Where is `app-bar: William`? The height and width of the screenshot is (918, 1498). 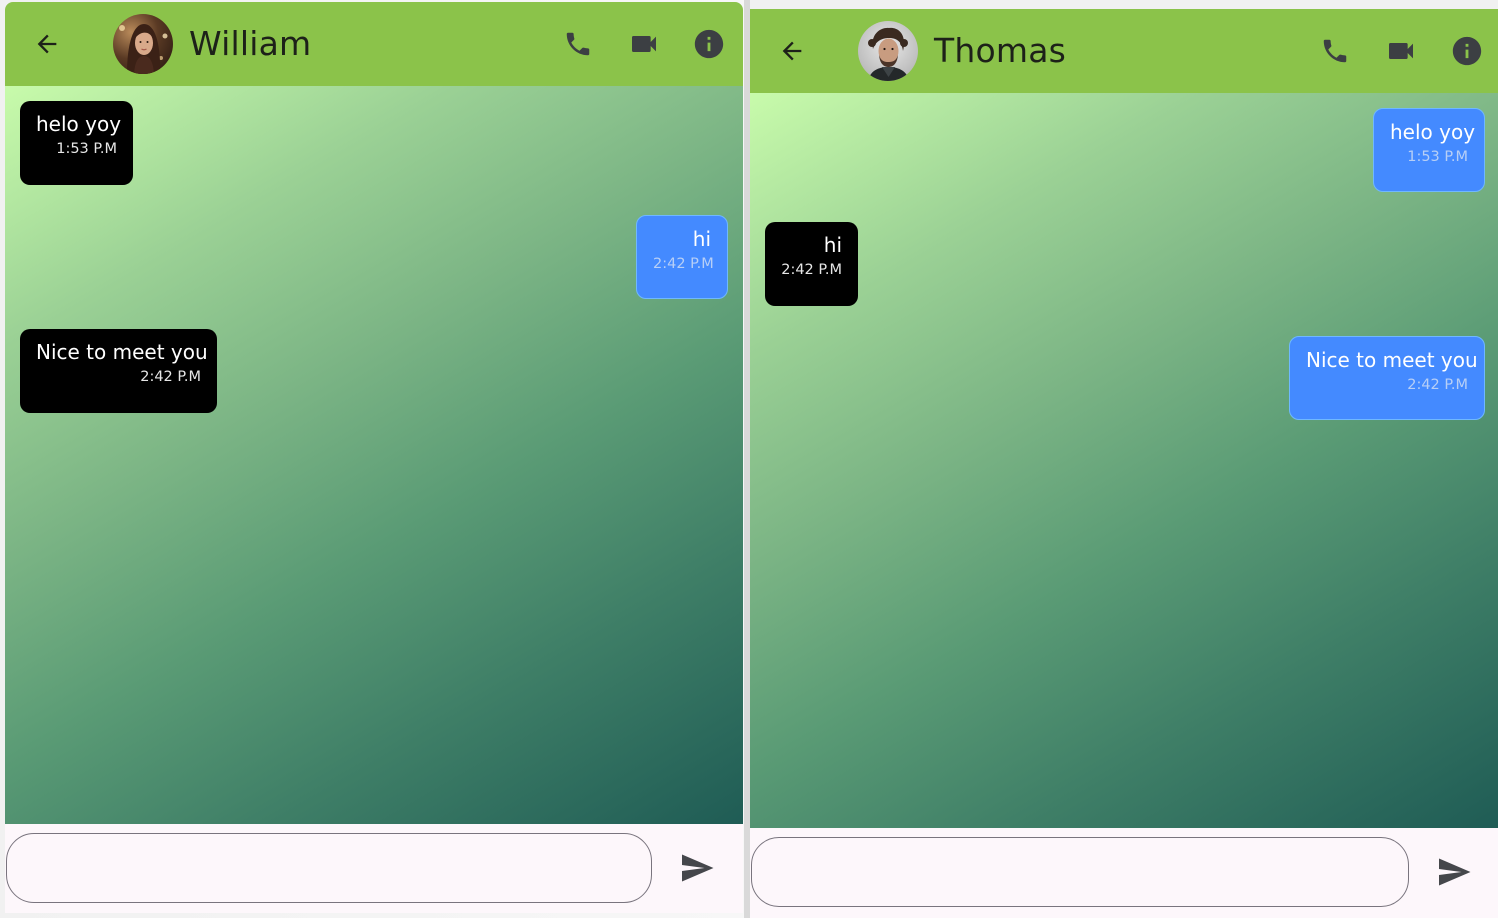
app-bar: William is located at coordinates (374, 44).